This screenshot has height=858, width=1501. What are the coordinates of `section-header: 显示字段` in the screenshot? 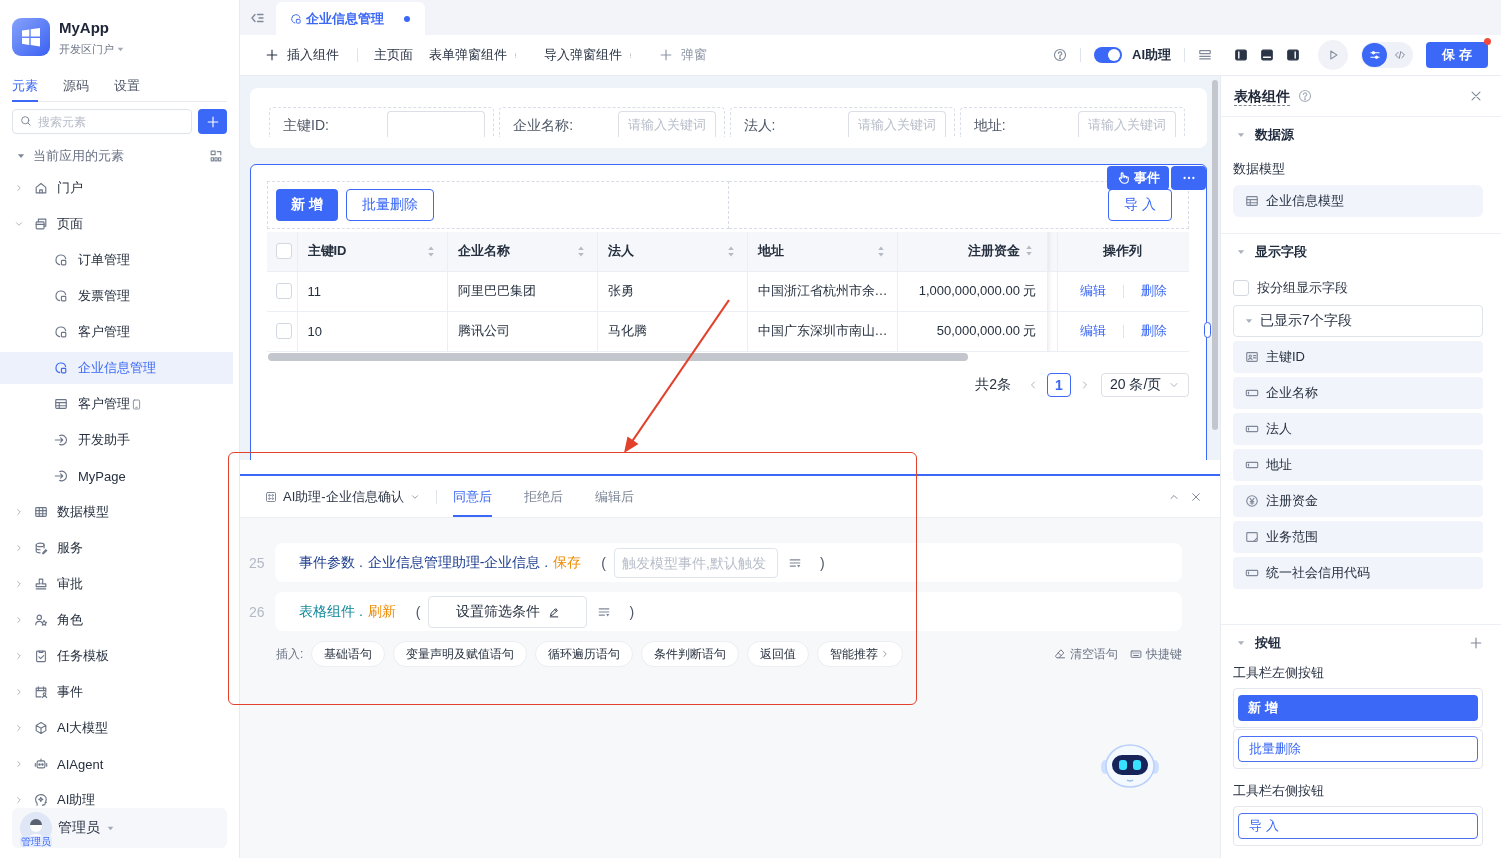 It's located at (1270, 252).